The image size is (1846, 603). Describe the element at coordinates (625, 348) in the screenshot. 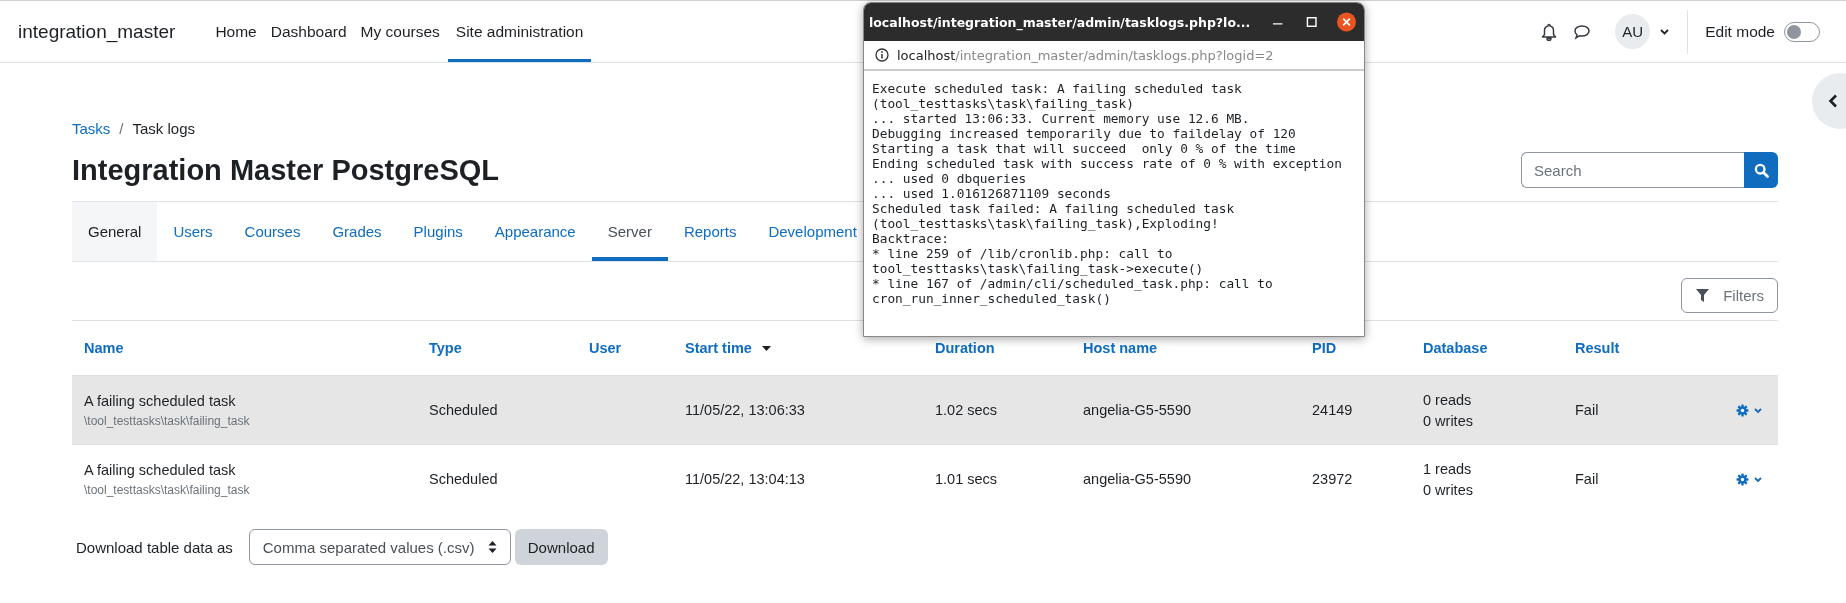

I see `column-header: User` at that location.